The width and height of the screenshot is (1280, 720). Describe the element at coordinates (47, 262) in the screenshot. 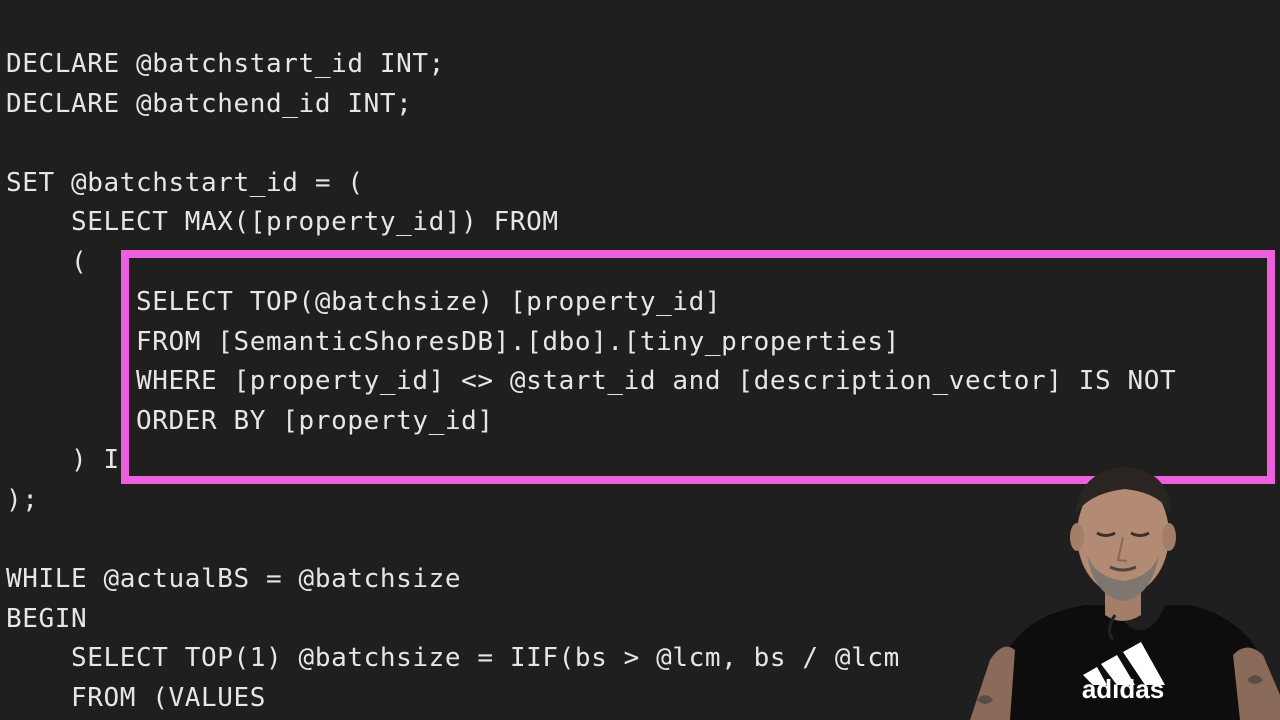

I see `code-line: (` at that location.